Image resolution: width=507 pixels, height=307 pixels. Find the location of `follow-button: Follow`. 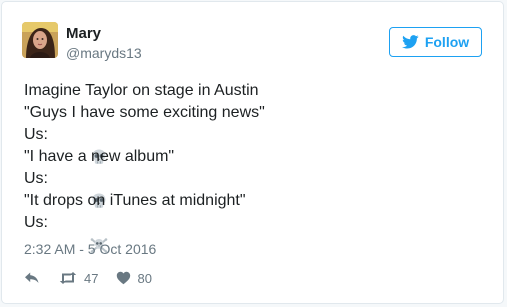

follow-button: Follow is located at coordinates (435, 42).